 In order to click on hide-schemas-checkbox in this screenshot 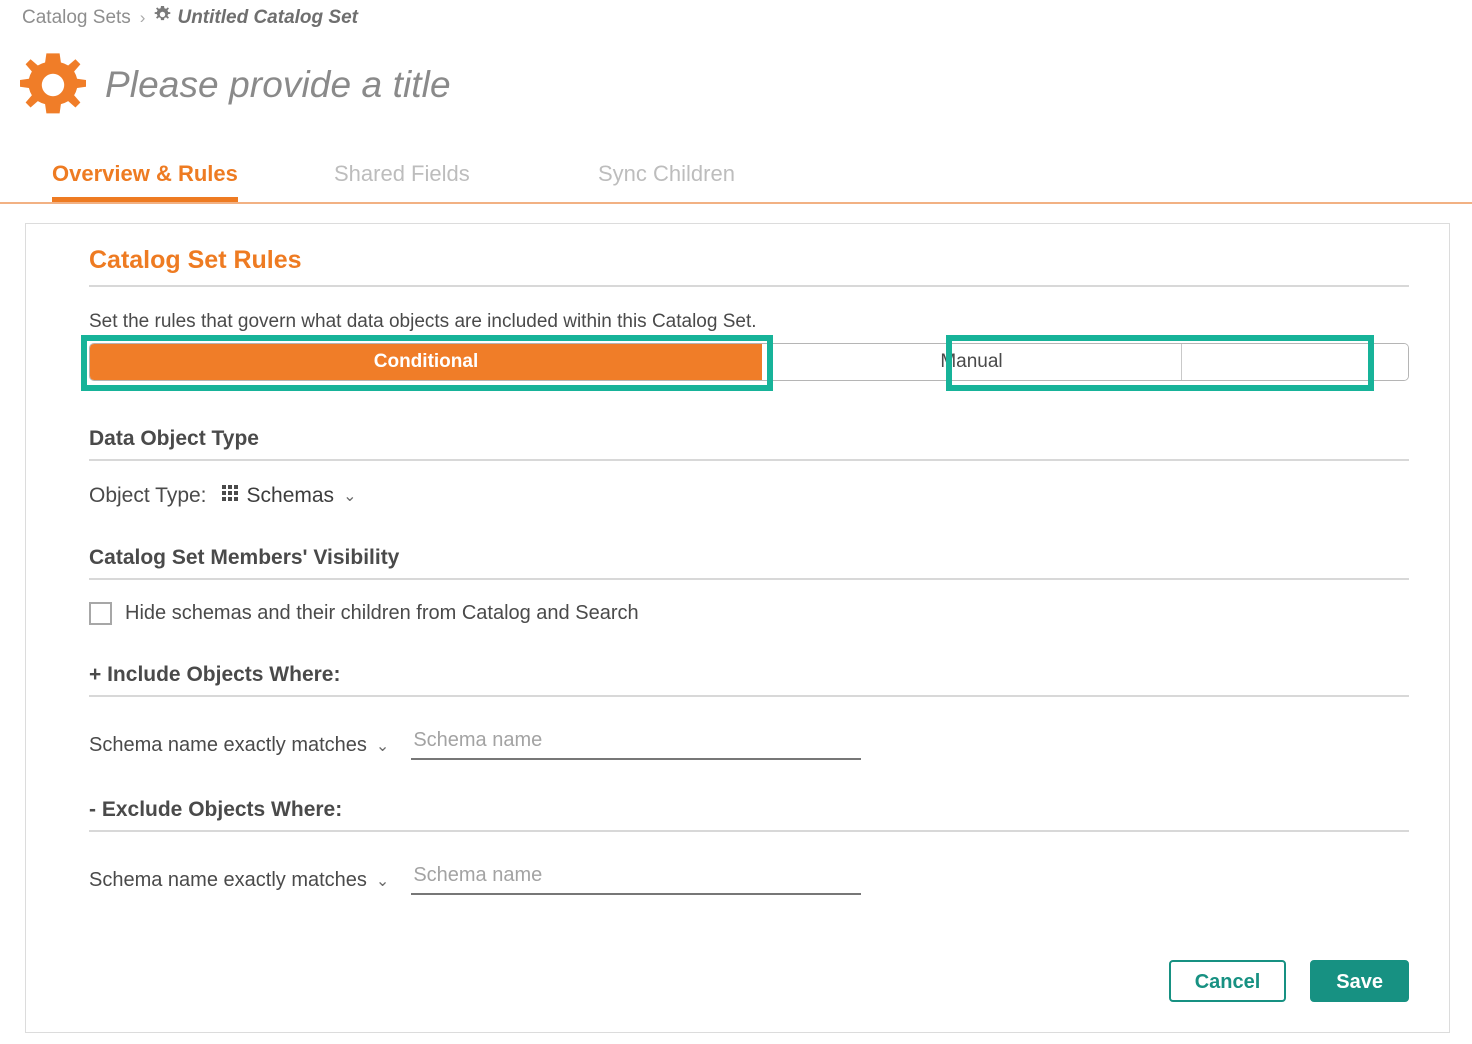, I will do `click(100, 613)`.